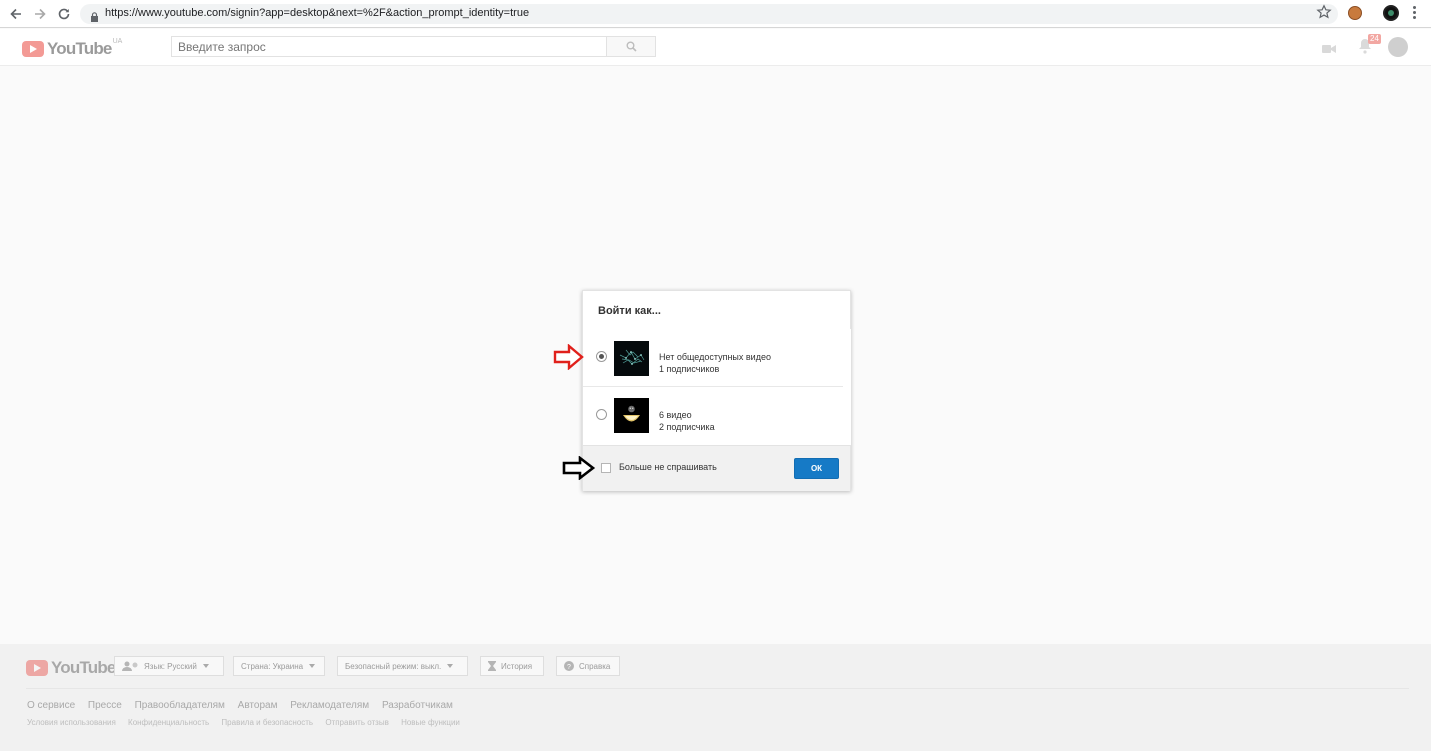  I want to click on account-1-subscribers: 1 подписчиков, so click(689, 369).